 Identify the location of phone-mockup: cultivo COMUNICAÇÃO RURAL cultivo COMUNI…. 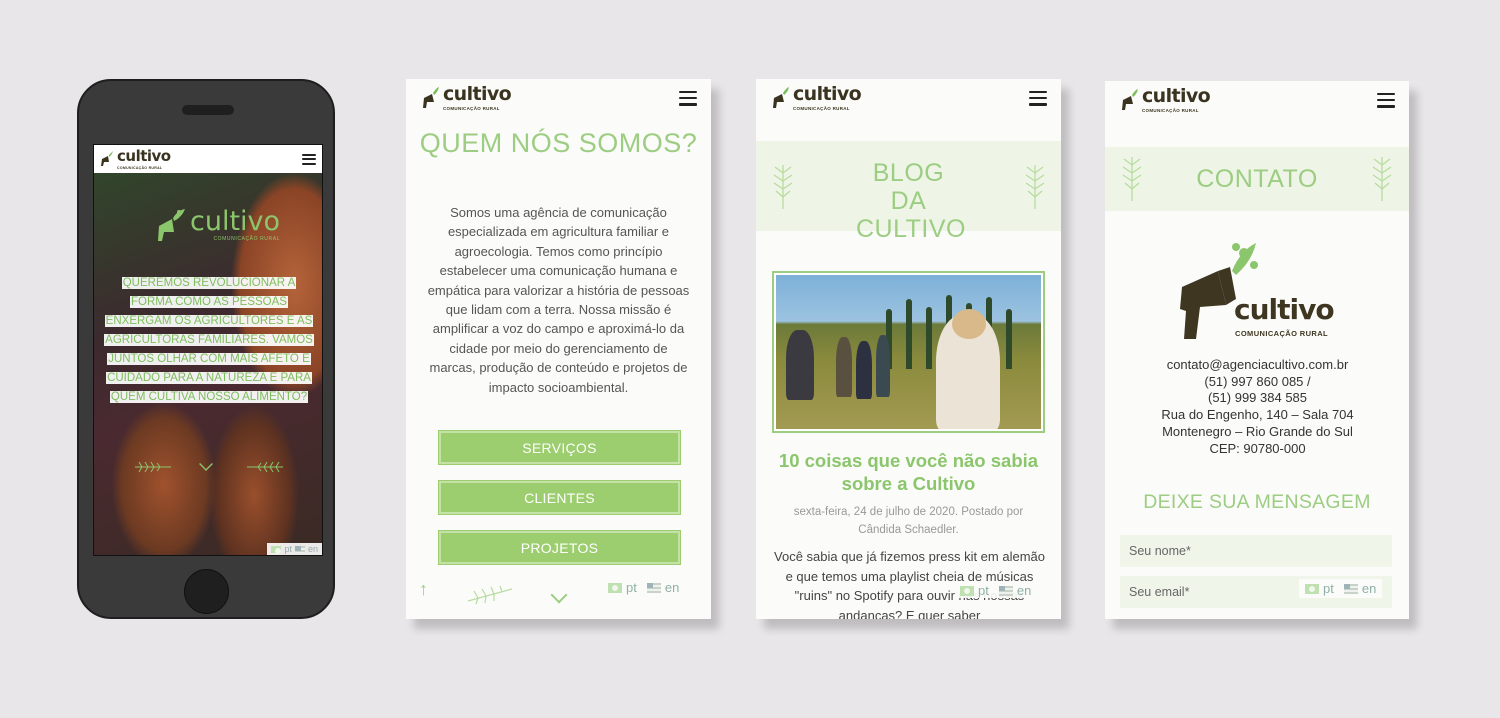
(206, 349).